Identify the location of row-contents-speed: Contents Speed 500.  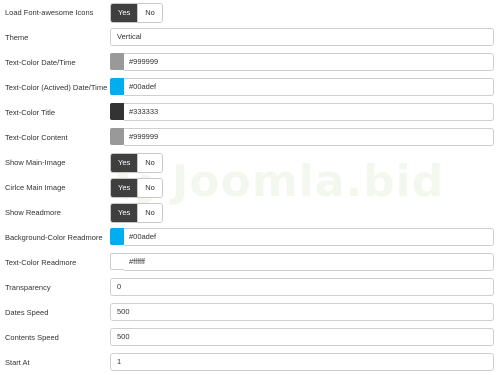
(250, 337).